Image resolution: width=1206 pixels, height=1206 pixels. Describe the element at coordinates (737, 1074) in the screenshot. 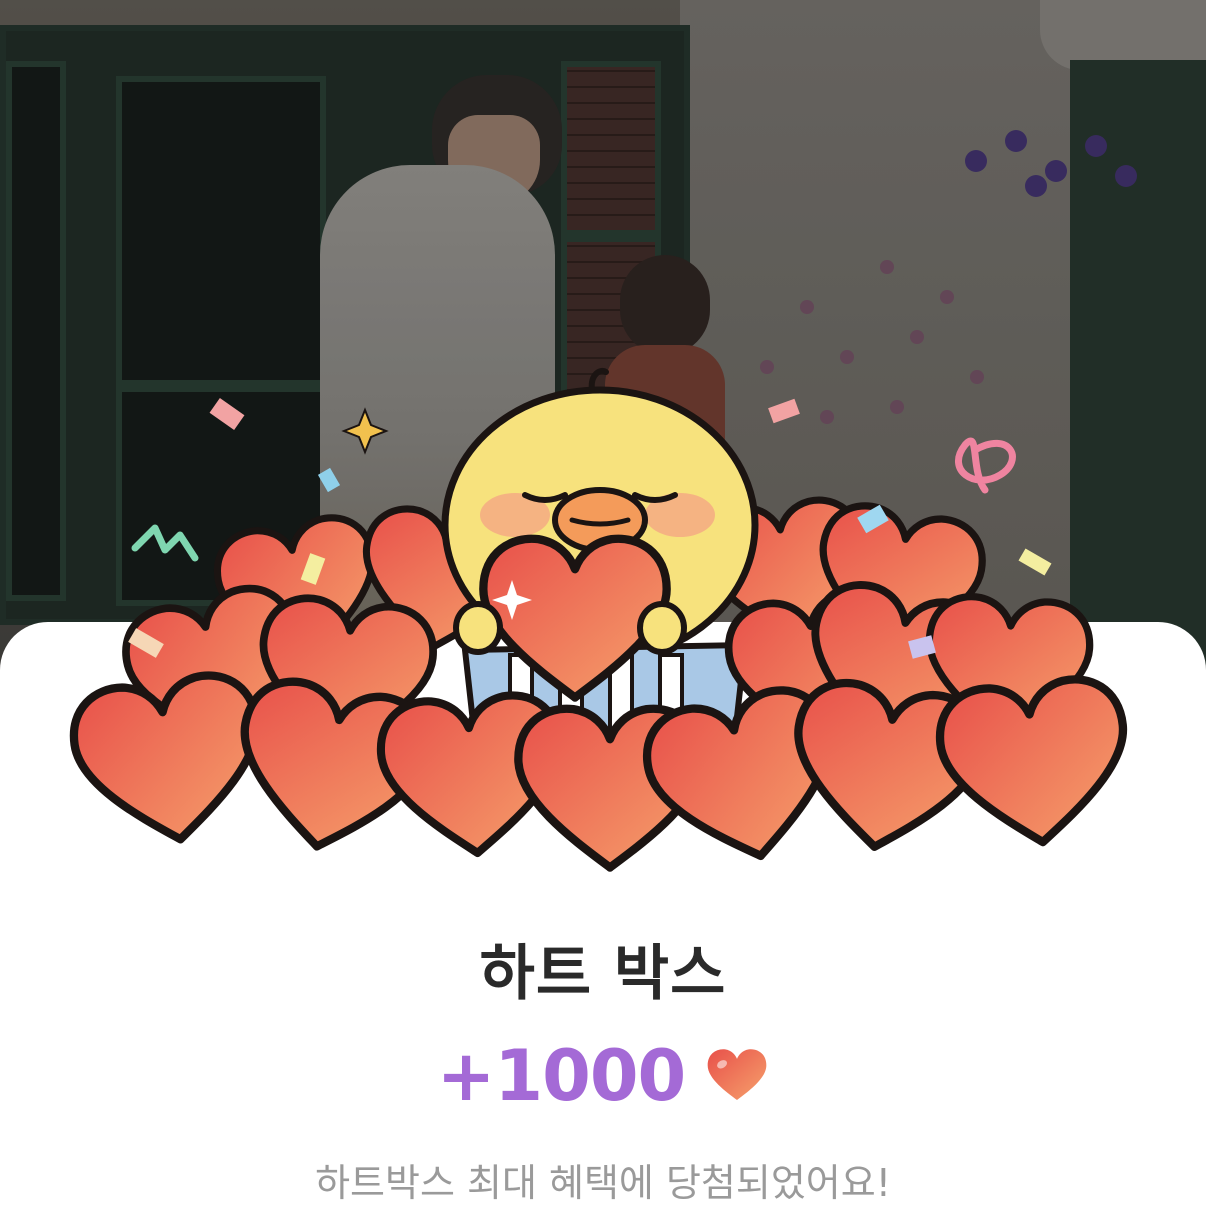

I see `heart-icon` at that location.